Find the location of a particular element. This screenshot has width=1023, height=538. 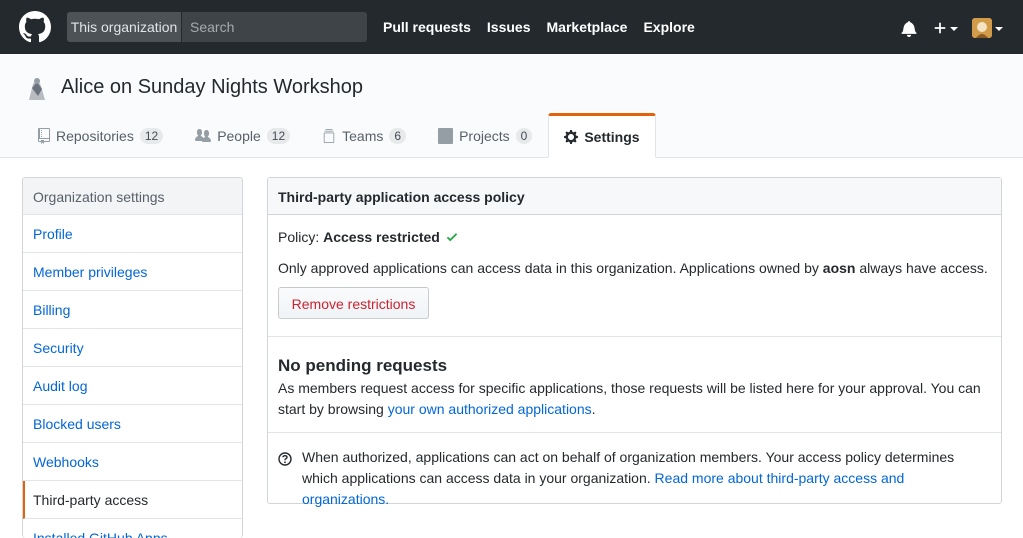

teams-count-badge: 6 is located at coordinates (398, 135).